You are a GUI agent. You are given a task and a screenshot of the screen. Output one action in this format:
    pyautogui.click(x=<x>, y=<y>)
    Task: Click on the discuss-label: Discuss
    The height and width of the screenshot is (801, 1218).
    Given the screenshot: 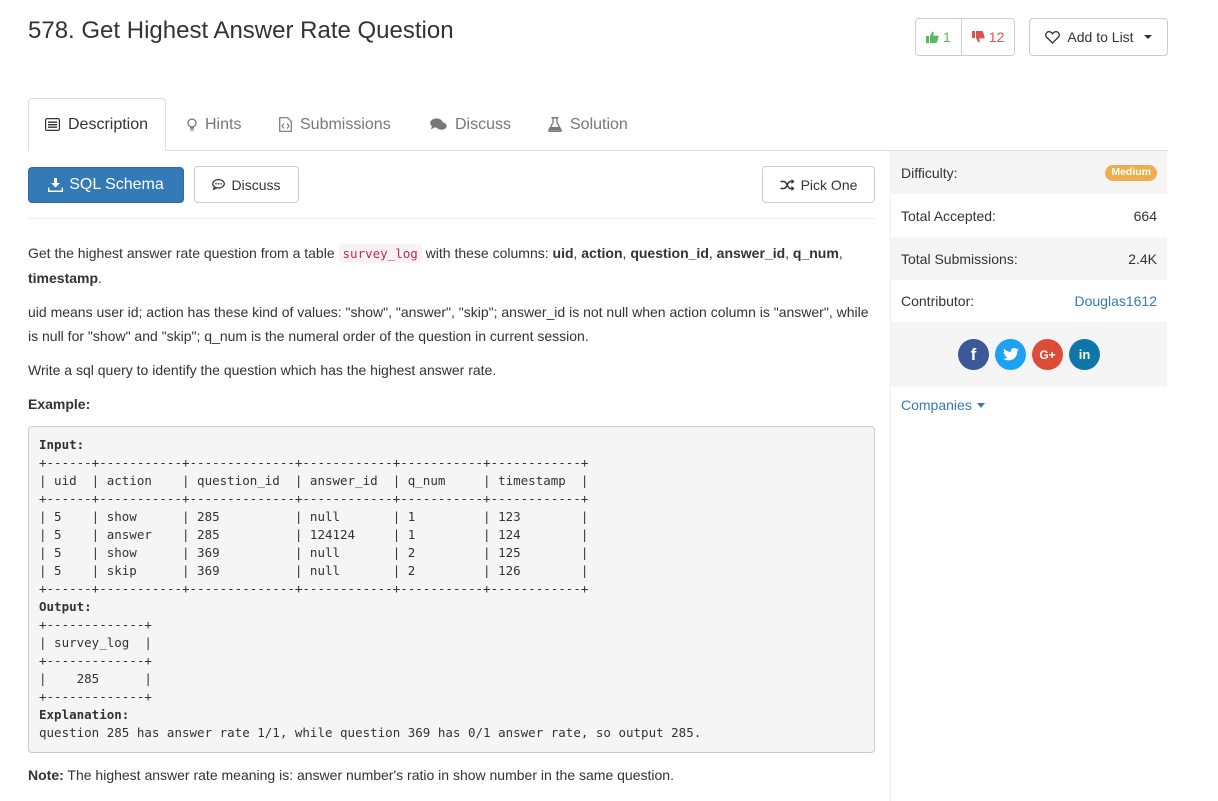 What is the action you would take?
    pyautogui.click(x=256, y=184)
    